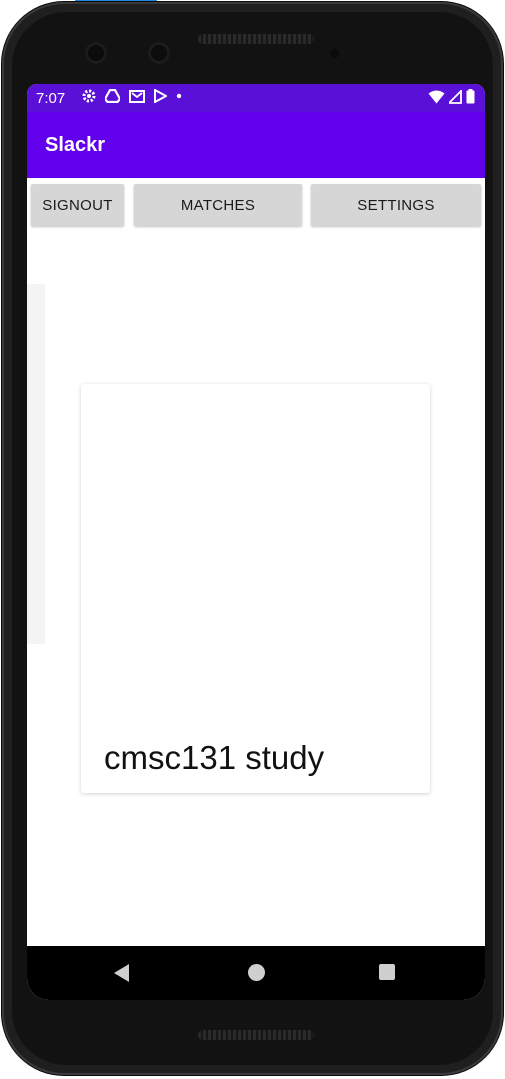  I want to click on wifi-icon, so click(436, 96).